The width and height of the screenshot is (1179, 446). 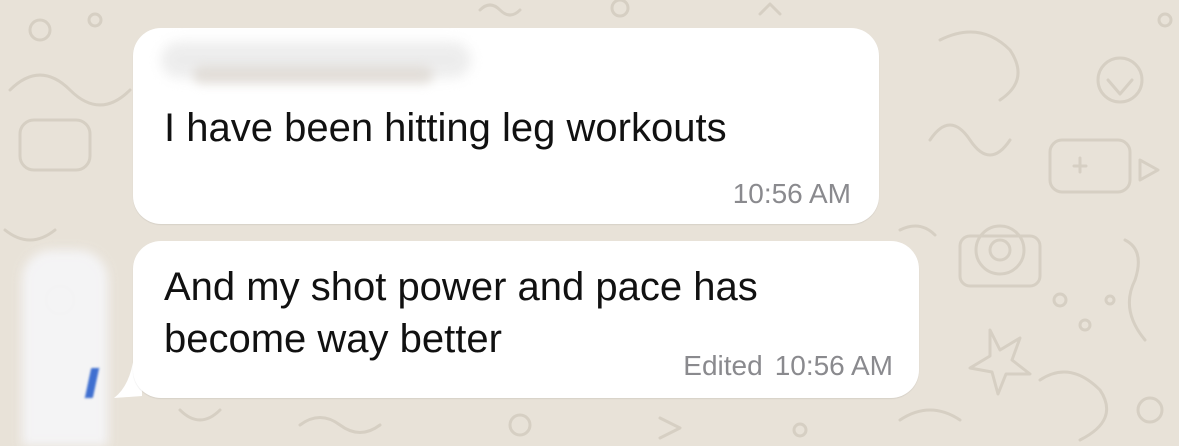 What do you see at coordinates (65, 348) in the screenshot?
I see `sender-avatar` at bounding box center [65, 348].